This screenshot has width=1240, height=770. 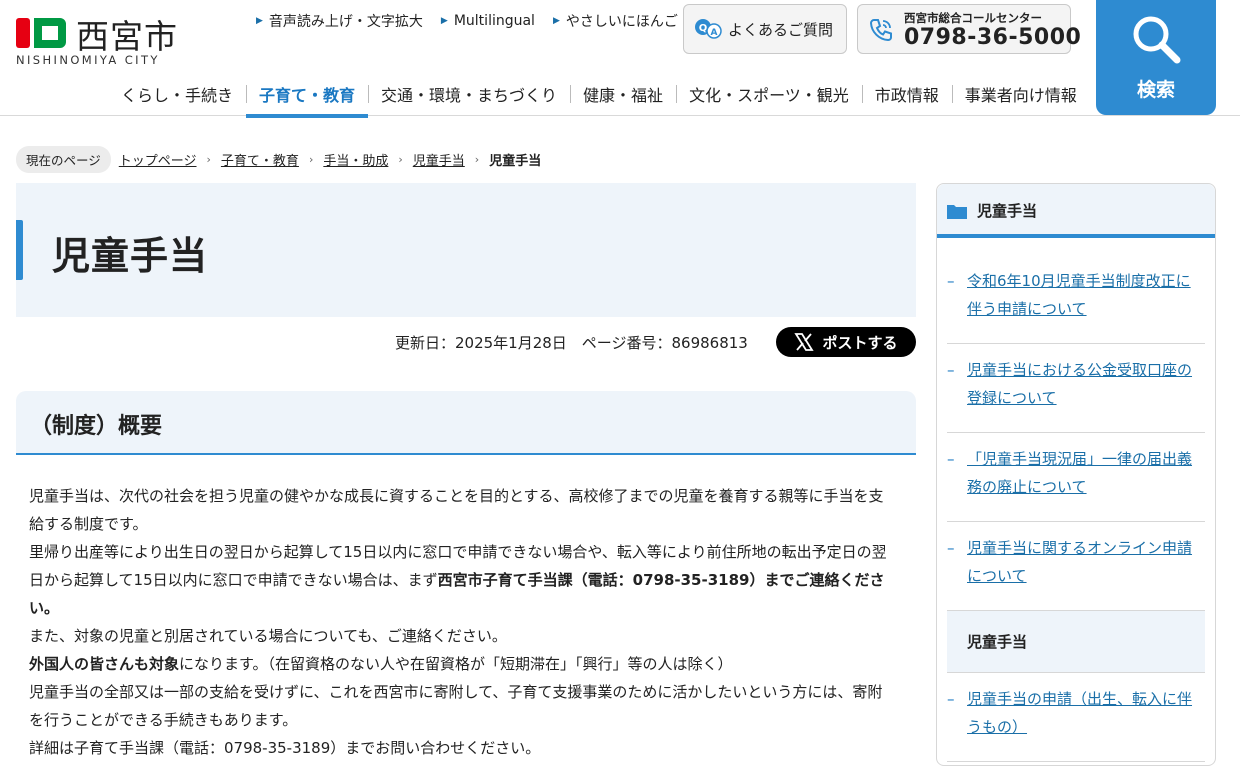 I want to click on post-label: ポストする, so click(x=860, y=342).